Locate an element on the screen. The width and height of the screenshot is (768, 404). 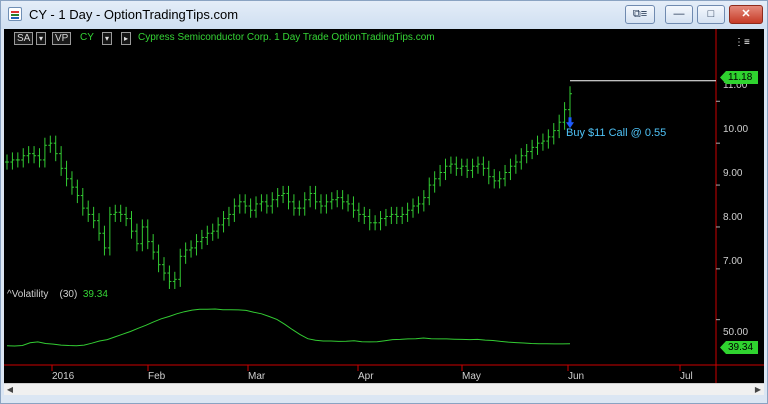
volatility-value: 39.34 is located at coordinates (95, 294).